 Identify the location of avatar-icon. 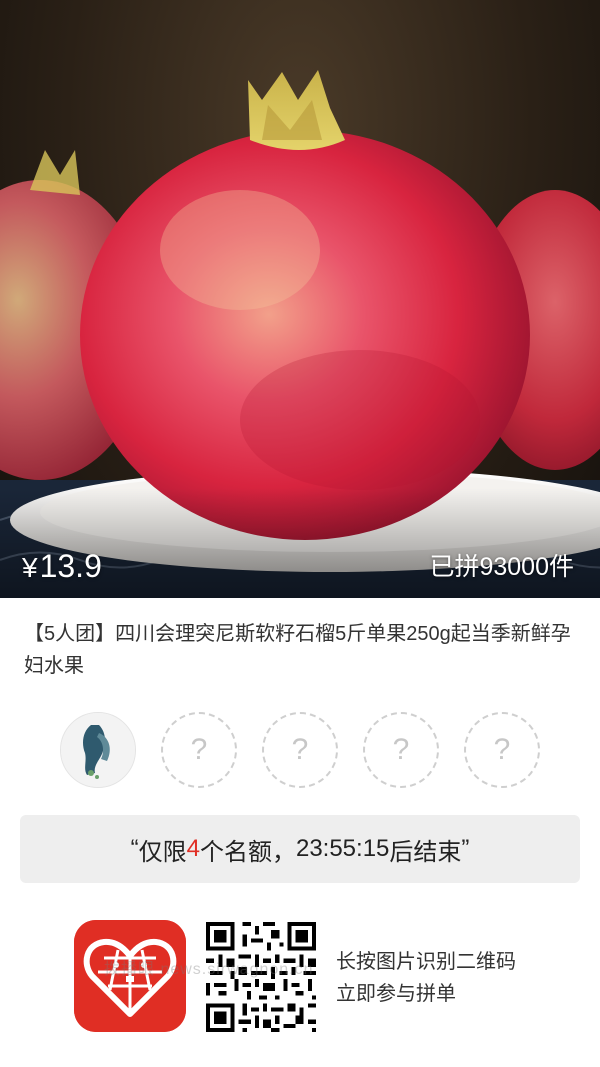
(98, 750).